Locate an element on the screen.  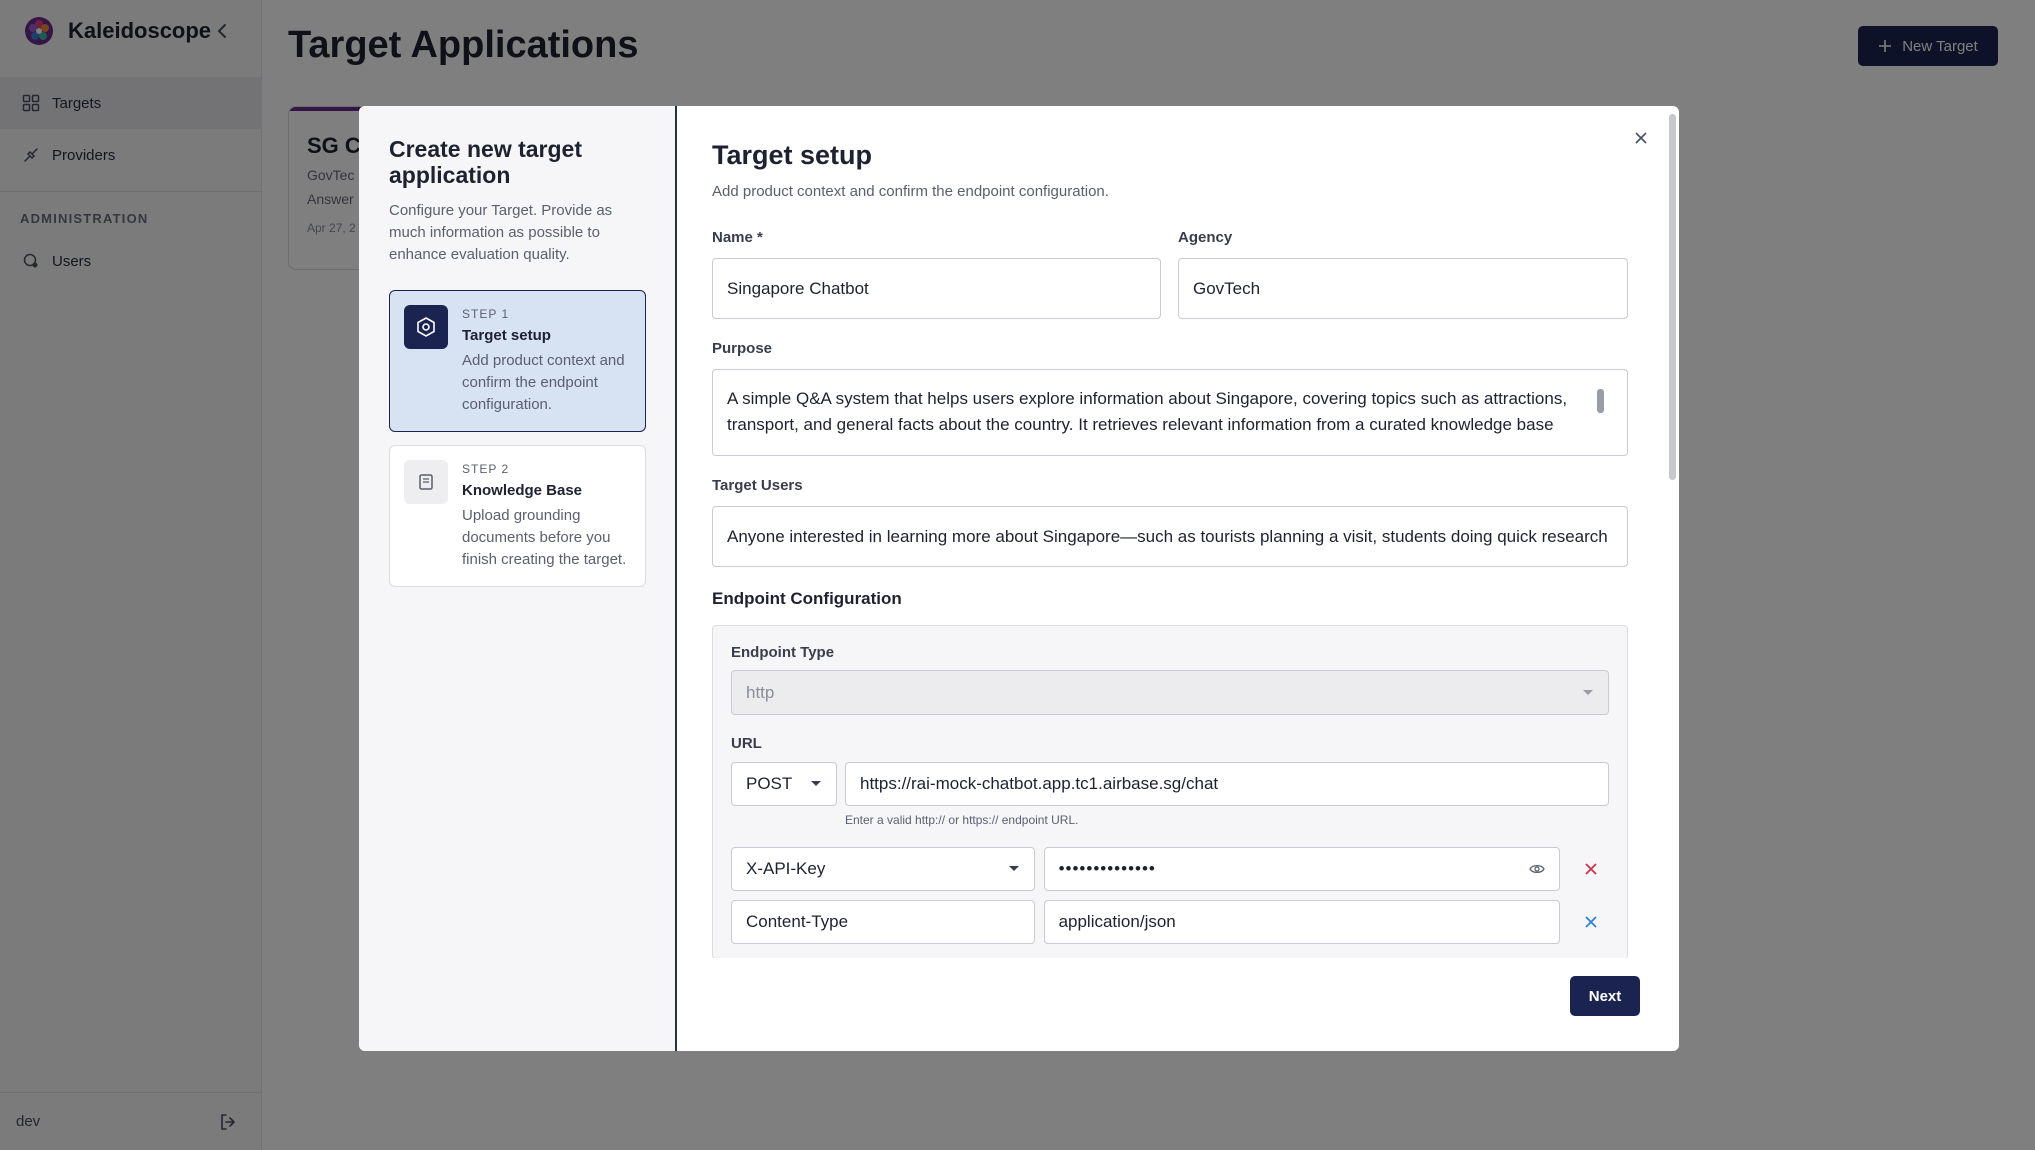
book-icon is located at coordinates (426, 482).